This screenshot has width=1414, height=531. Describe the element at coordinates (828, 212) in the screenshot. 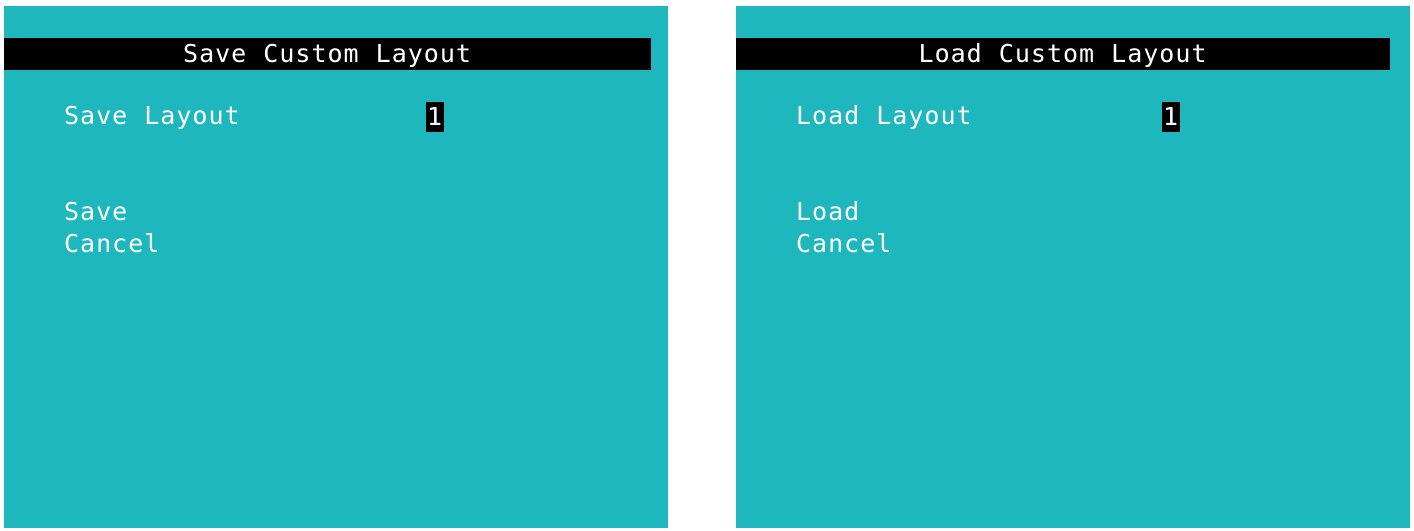

I see `load-menu-item: Load` at that location.